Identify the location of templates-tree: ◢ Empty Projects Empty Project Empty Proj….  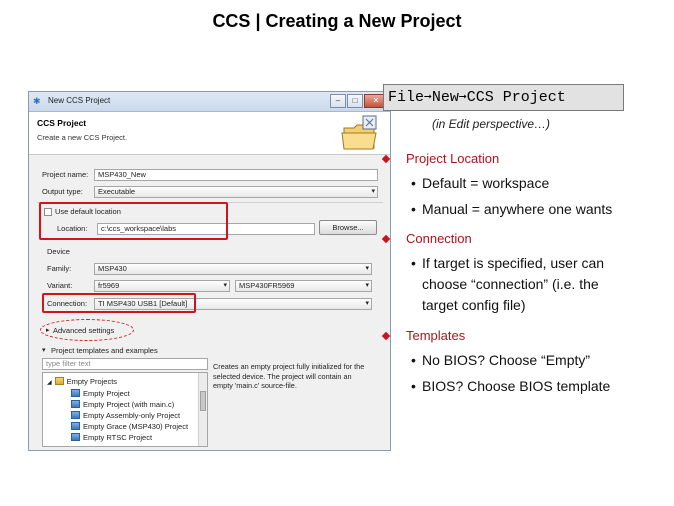
(125, 409).